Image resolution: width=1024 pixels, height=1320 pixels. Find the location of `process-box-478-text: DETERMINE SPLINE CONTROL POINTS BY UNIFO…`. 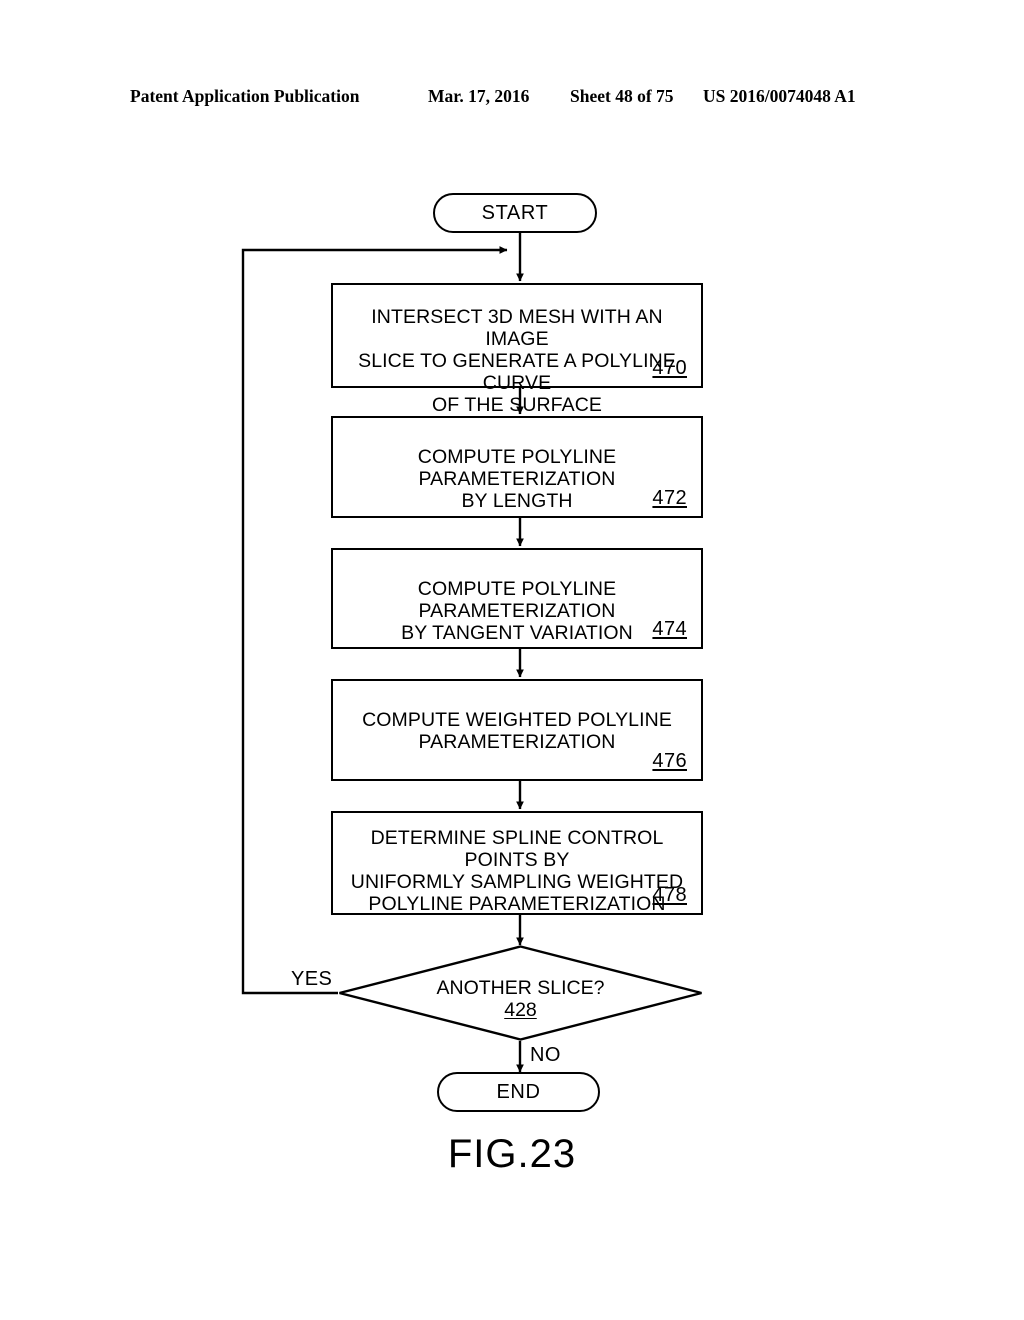

process-box-478-text: DETERMINE SPLINE CONTROL POINTS BY UNIFO… is located at coordinates (517, 871).